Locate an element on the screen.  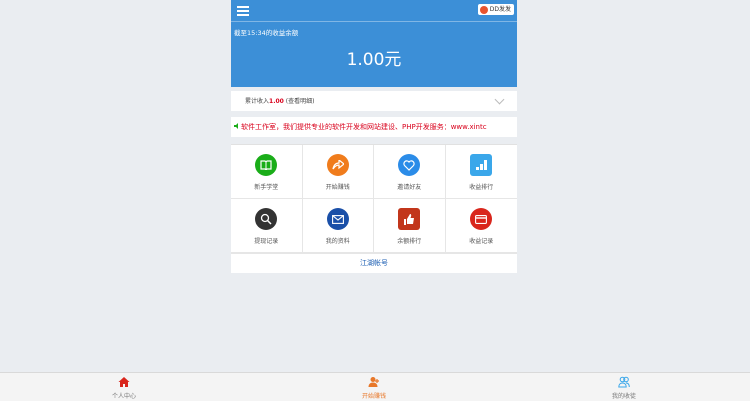
user-badge: DD发发 is located at coordinates (495, 9).